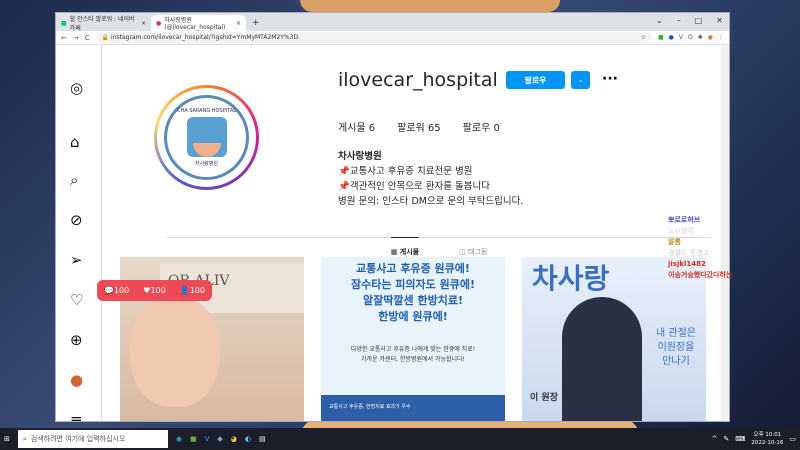  Describe the element at coordinates (184, 290) in the screenshot. I see `user-icon: 👤` at that location.